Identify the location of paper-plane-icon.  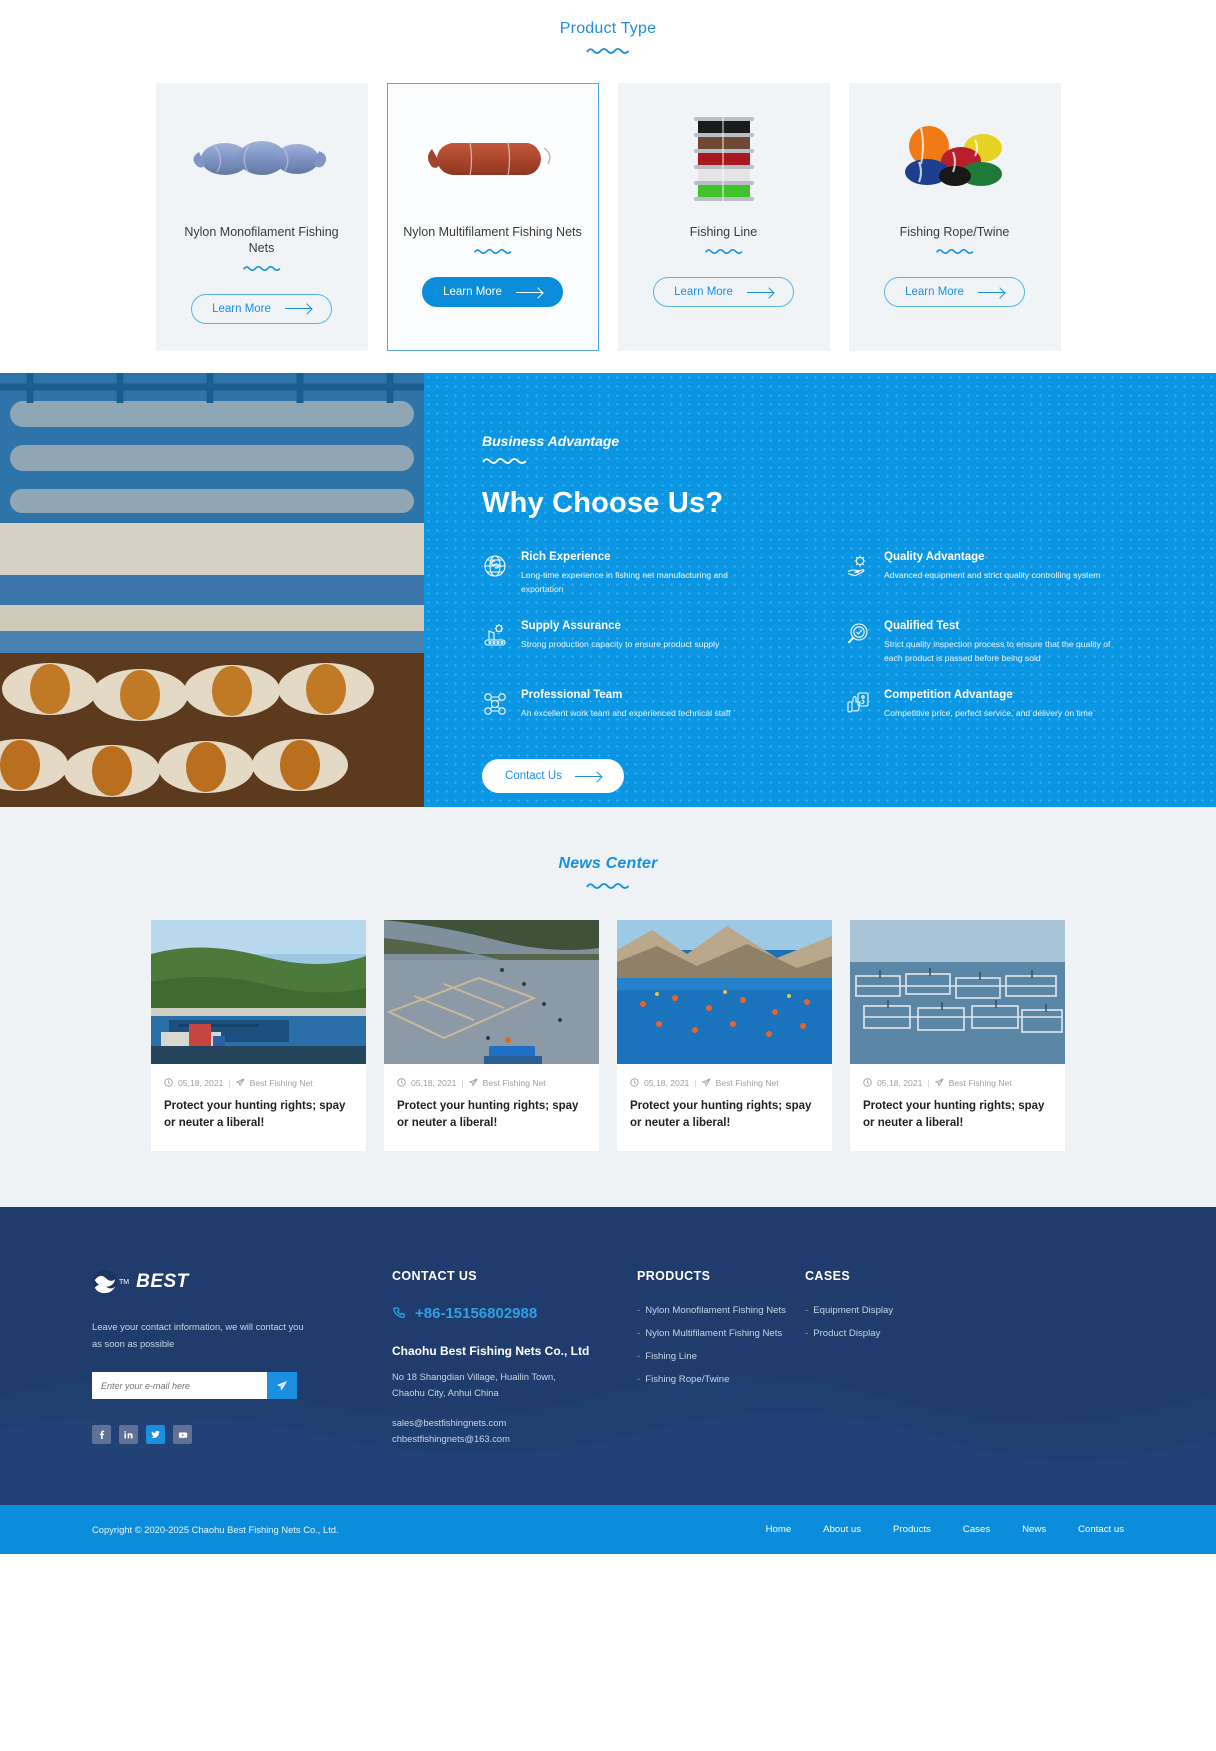
(282, 1385).